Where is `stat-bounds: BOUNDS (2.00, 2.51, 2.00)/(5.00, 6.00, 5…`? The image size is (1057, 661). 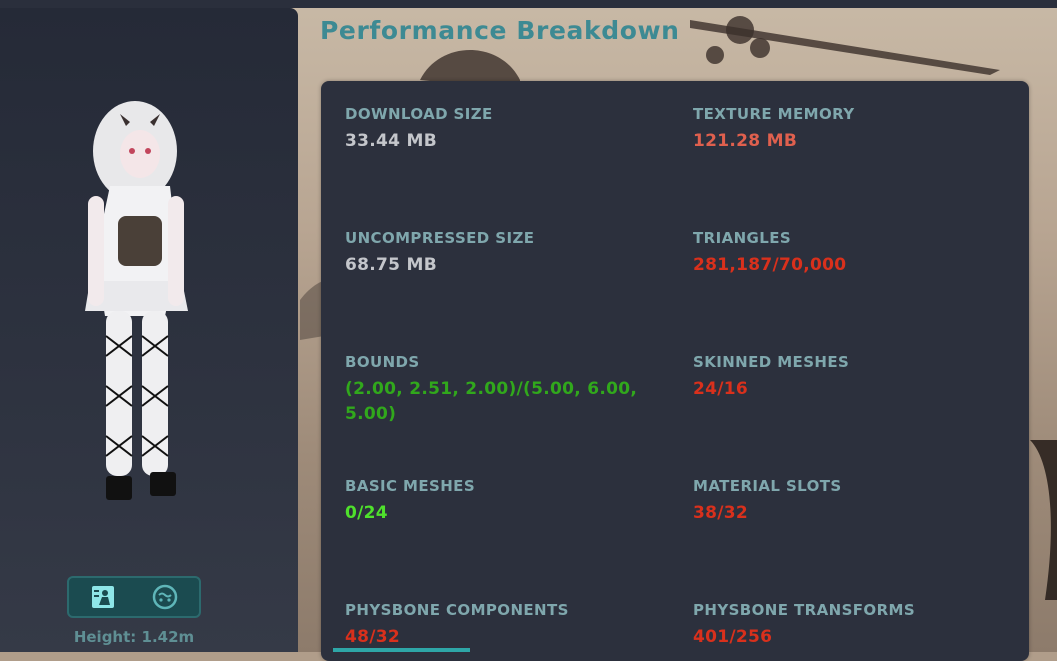
stat-bounds: BOUNDS (2.00, 2.51, 2.00)/(5.00, 6.00, 5… is located at coordinates (495, 390).